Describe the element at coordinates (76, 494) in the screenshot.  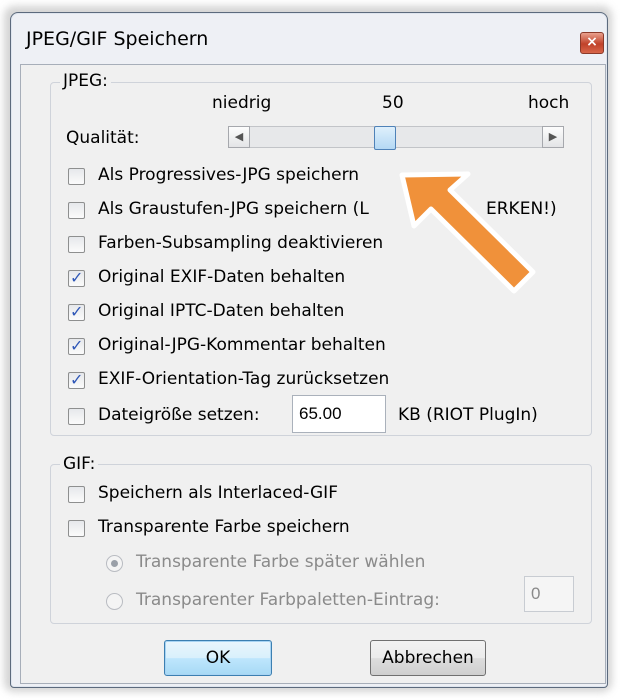
I see `interlaced-gif-checkbox` at that location.